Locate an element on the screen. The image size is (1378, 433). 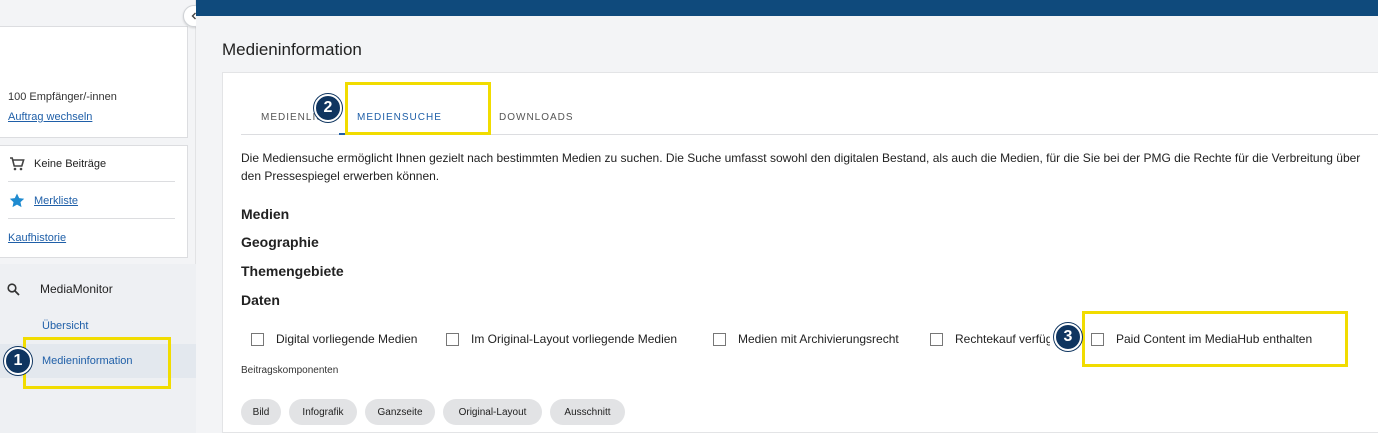
search-icon is located at coordinates (13, 289).